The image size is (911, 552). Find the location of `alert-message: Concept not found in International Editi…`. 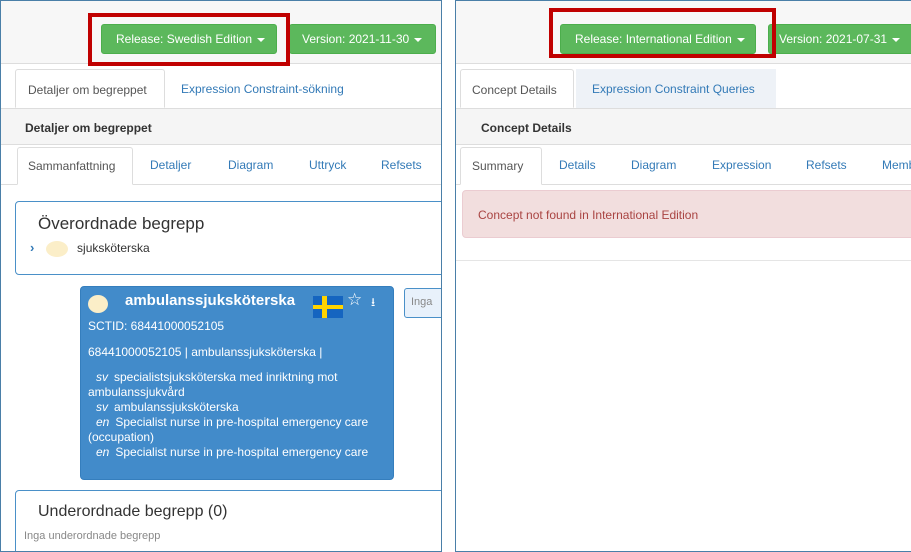

alert-message: Concept not found in International Editi… is located at coordinates (588, 215).